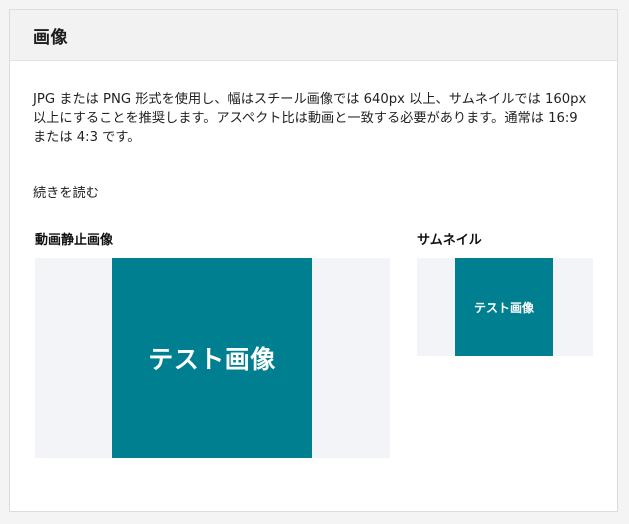 Image resolution: width=629 pixels, height=524 pixels. I want to click on thumbnail-image-text: テスト画像, so click(503, 307).